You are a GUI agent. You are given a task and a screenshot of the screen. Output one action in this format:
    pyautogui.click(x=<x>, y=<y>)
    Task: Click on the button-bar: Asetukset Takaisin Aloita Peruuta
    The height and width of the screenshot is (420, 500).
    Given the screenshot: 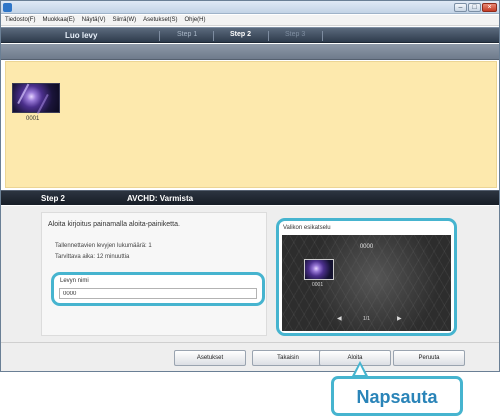 What is the action you would take?
    pyautogui.click(x=250, y=356)
    